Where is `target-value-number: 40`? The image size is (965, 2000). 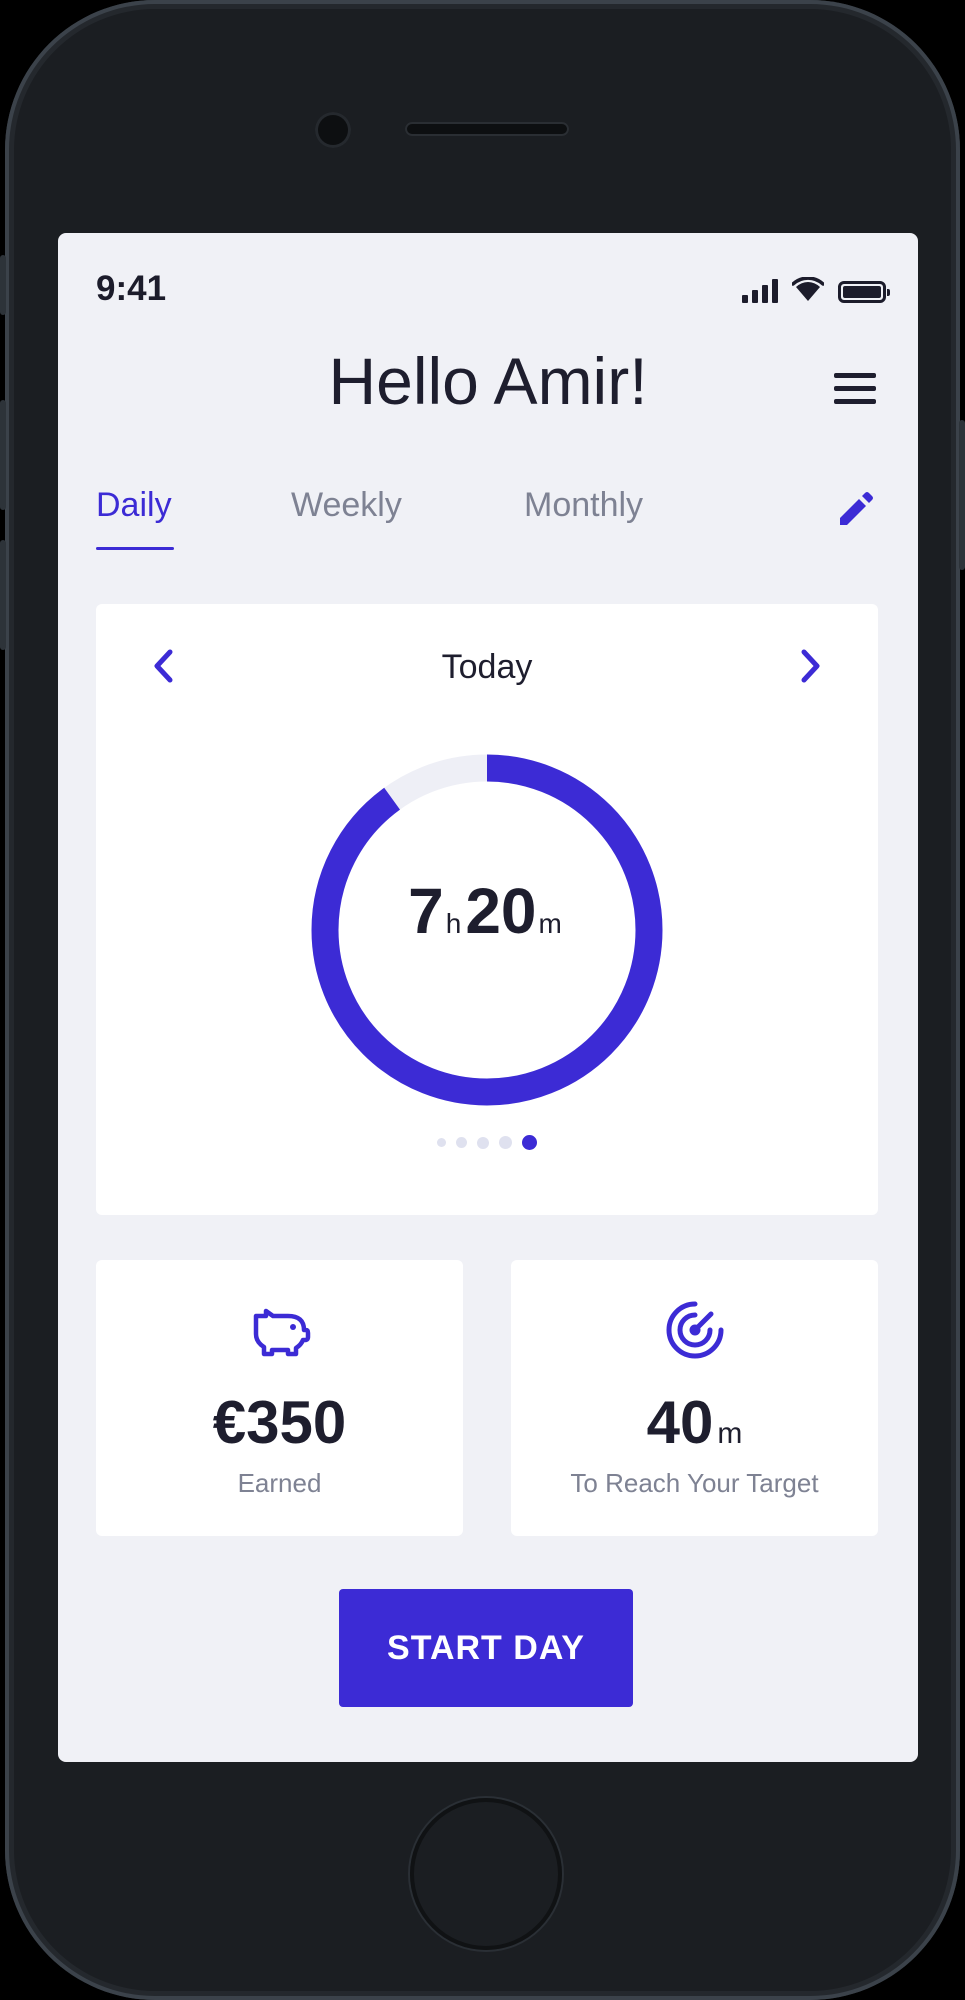 target-value-number: 40 is located at coordinates (680, 1422).